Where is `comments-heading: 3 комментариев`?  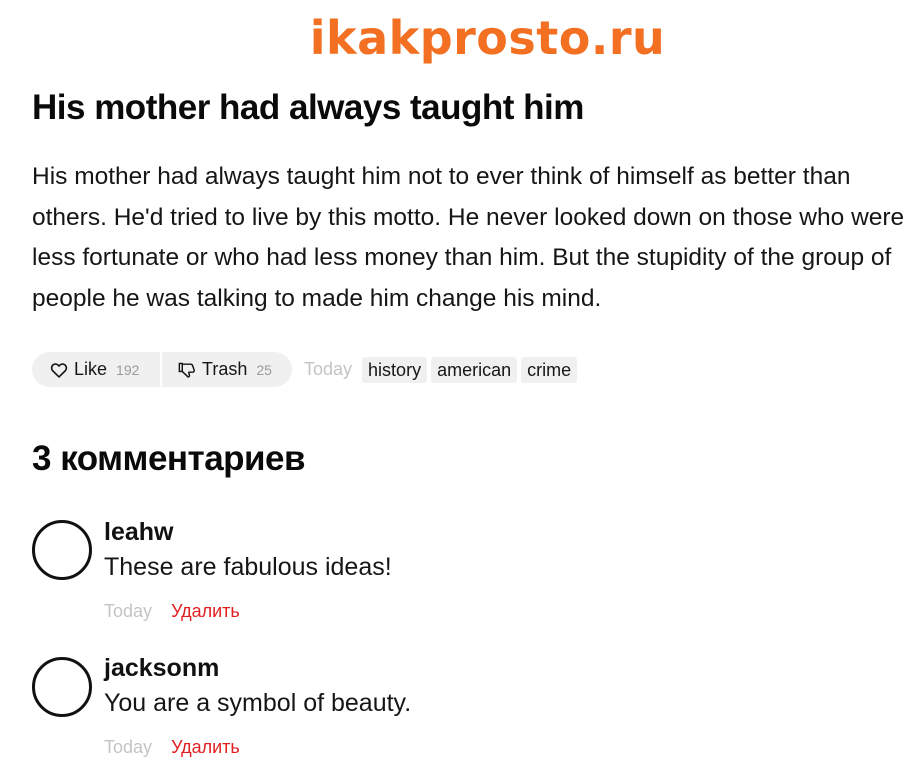 comments-heading: 3 комментариев is located at coordinates (169, 458).